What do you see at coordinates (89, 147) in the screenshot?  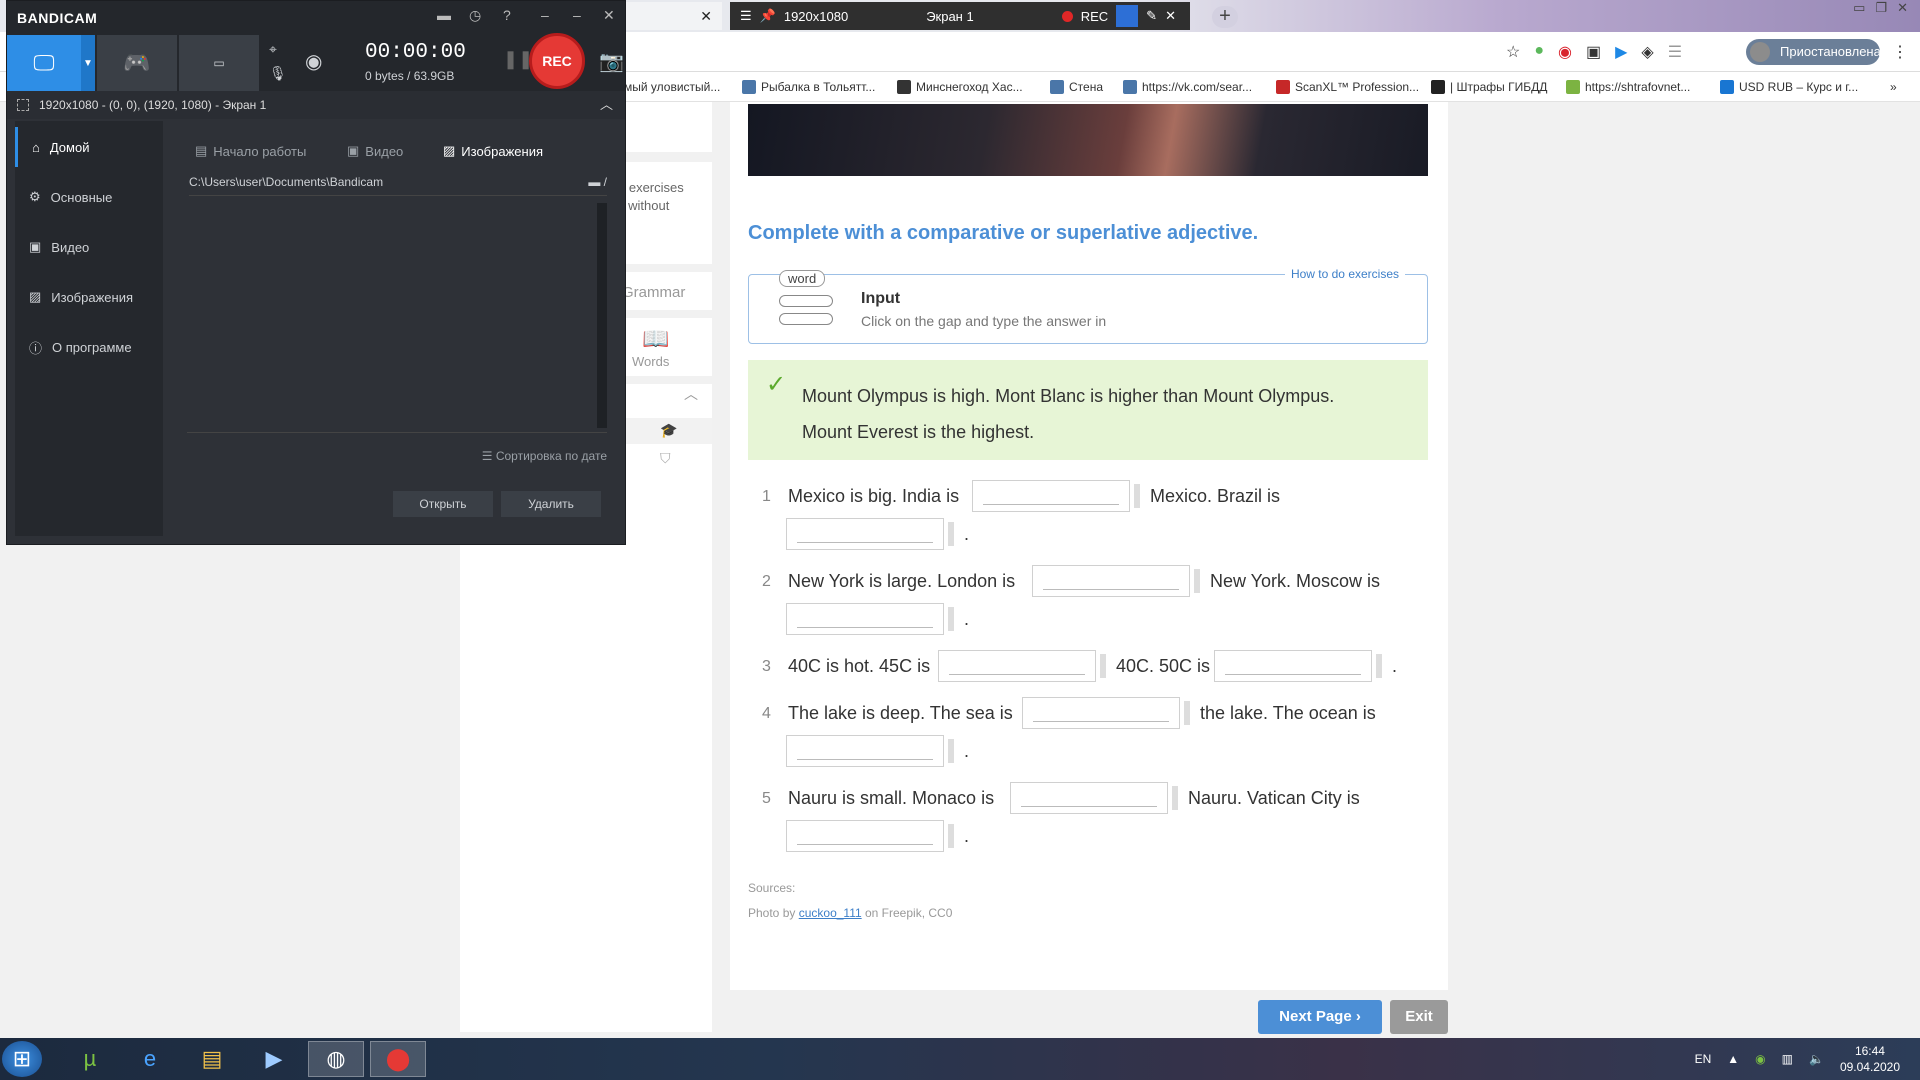 I see `nav-home: ⌂ Домой` at bounding box center [89, 147].